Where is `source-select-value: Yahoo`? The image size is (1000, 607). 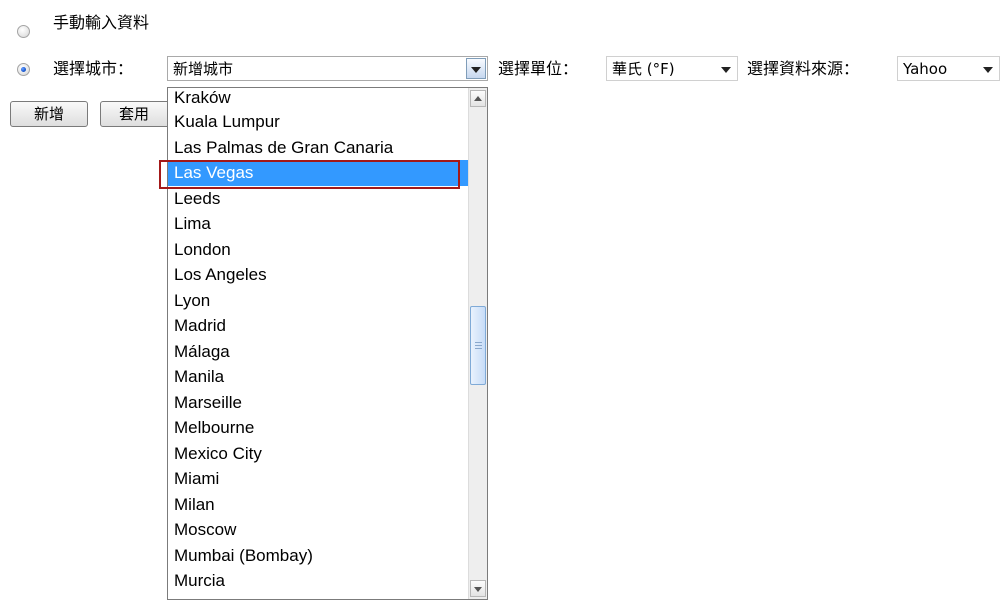
source-select-value: Yahoo is located at coordinates (925, 69).